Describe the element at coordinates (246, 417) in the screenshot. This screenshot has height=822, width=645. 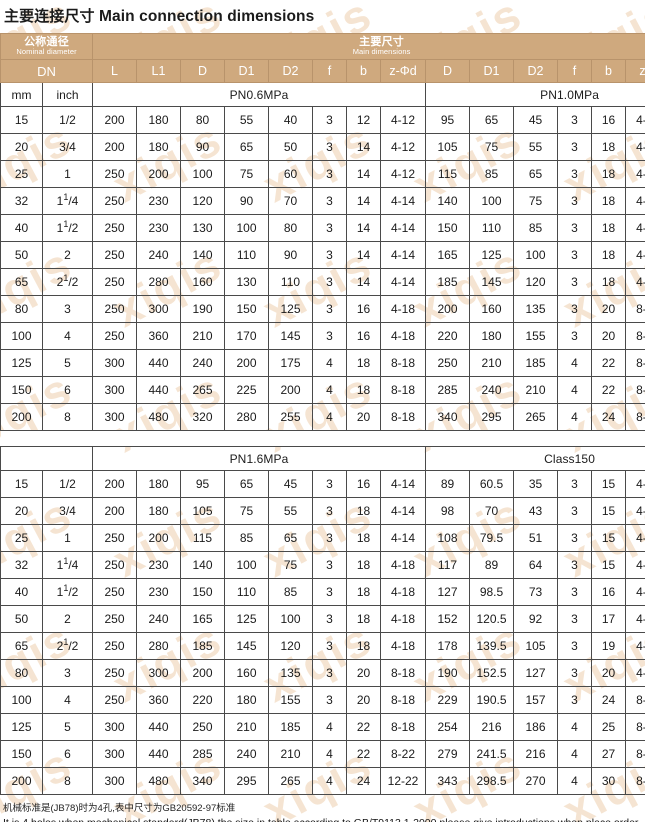
I see `cell-D1: 280` at that location.